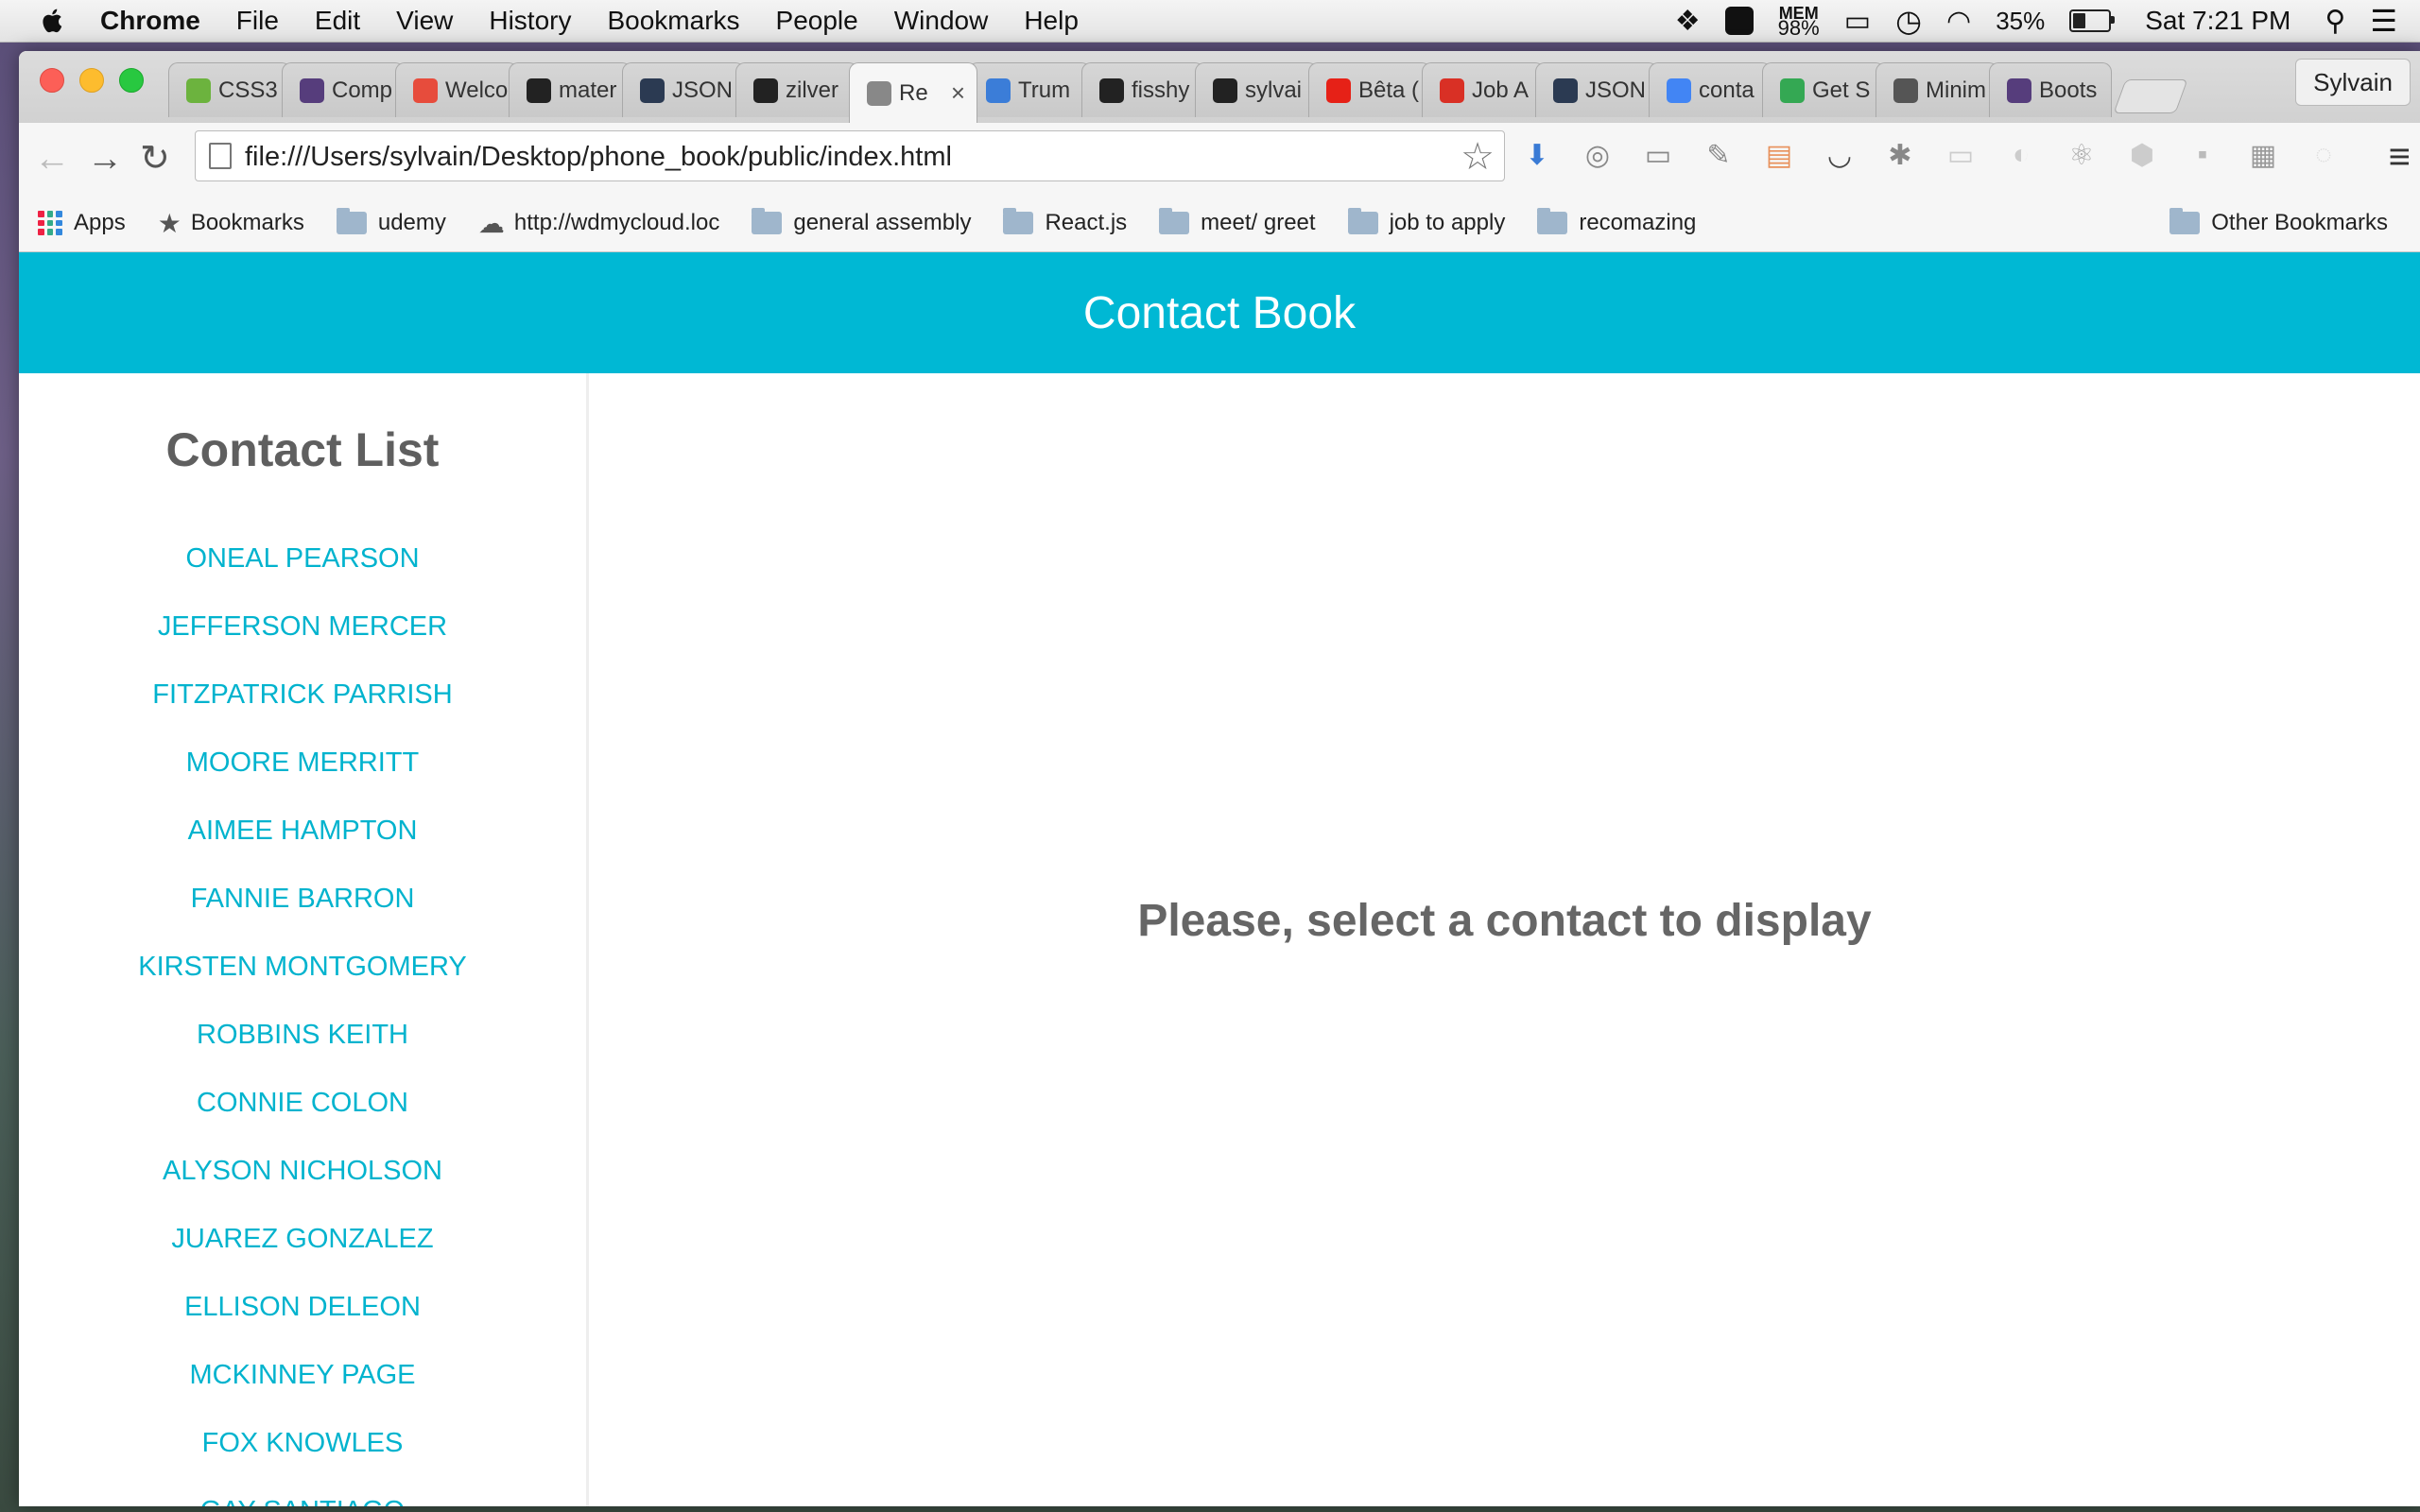  What do you see at coordinates (302, 1171) in the screenshot?
I see `contact-list-item: ALYSON NICHOLSON` at bounding box center [302, 1171].